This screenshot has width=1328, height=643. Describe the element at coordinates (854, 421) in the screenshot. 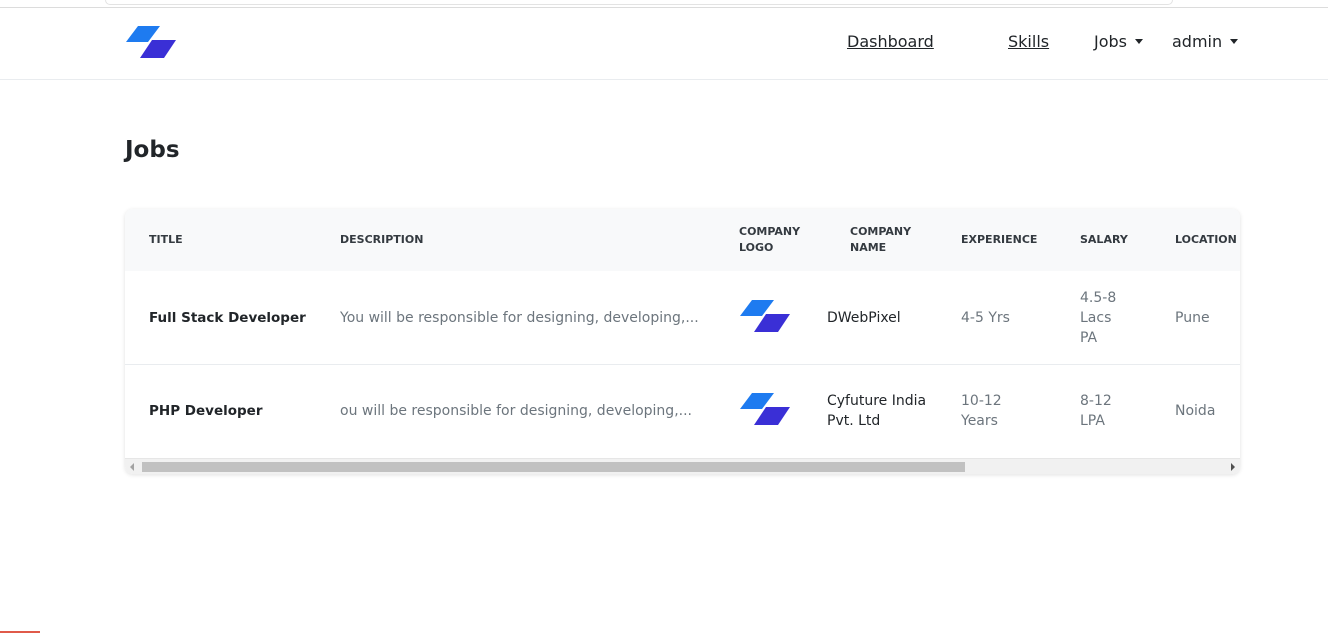

I see `company-name-line2: Pvt. Ltd` at that location.